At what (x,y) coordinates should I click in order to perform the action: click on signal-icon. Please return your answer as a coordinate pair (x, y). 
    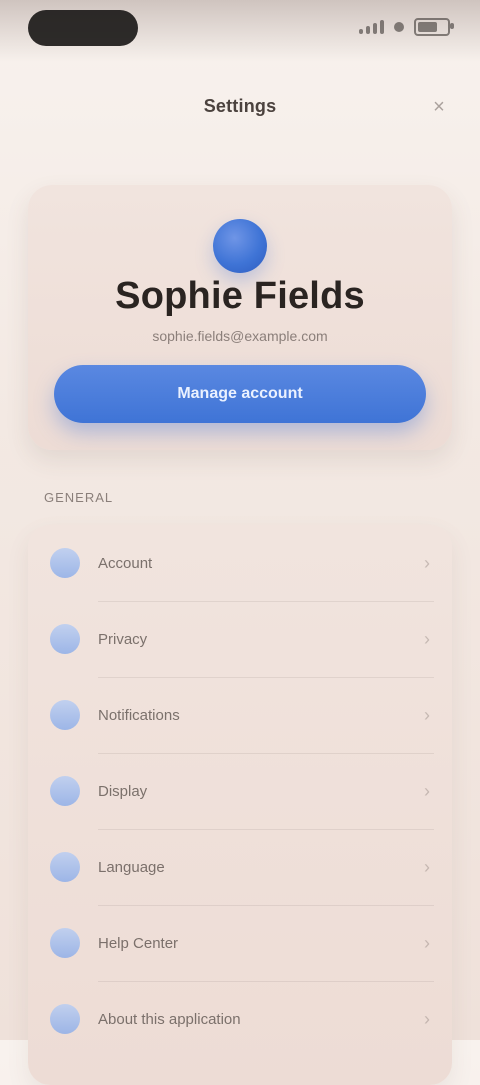
    Looking at the image, I should click on (371, 27).